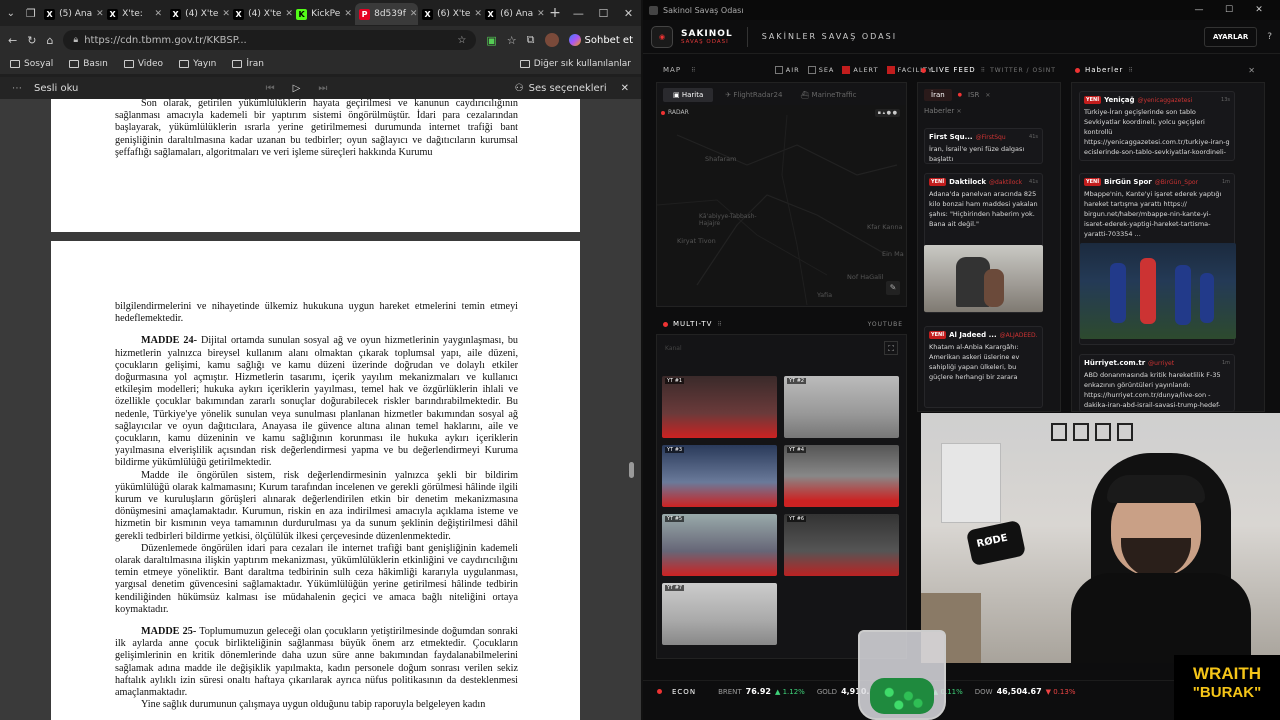 The image size is (1280, 720). What do you see at coordinates (297, 88) in the screenshot?
I see `play-icon: ▷` at bounding box center [297, 88].